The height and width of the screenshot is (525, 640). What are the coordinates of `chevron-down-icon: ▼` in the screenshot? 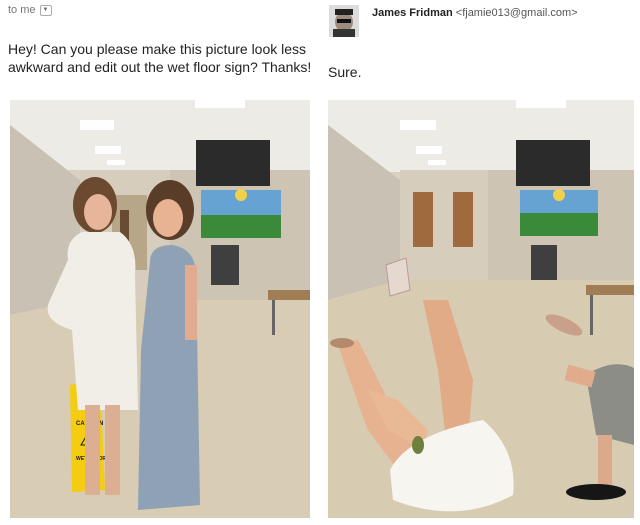 It's located at (45, 10).